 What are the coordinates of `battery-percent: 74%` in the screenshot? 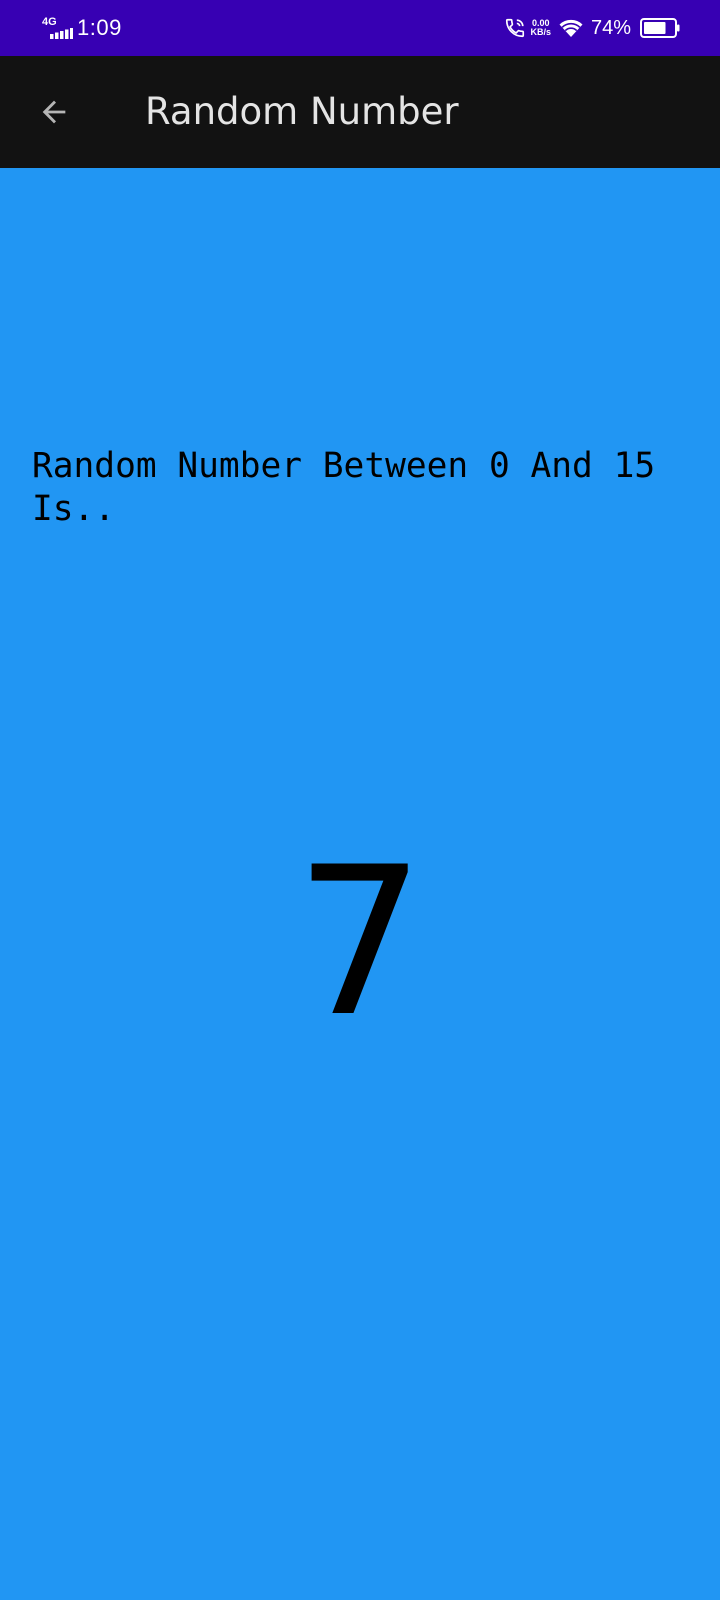 It's located at (610, 28).